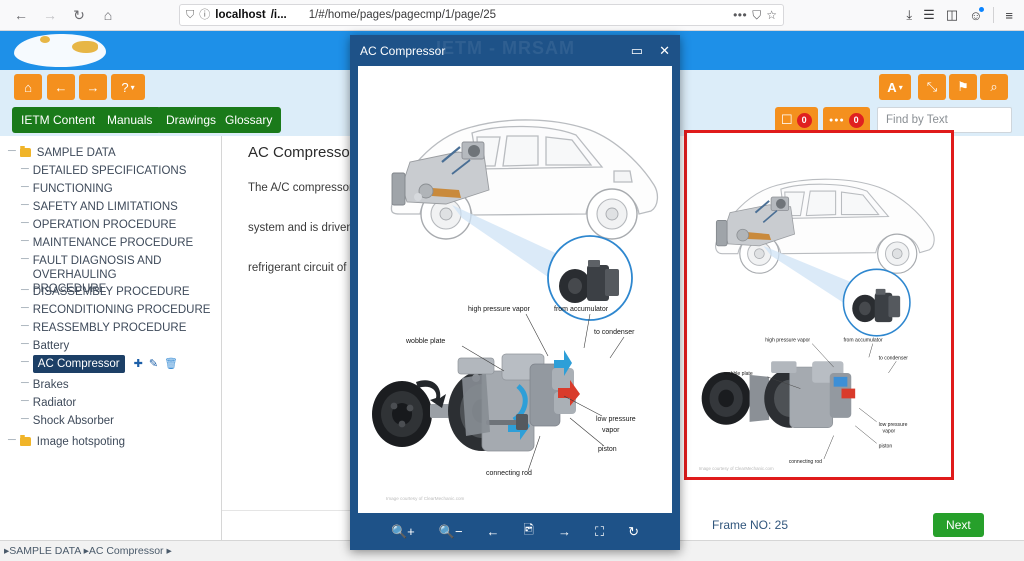 The image size is (1024, 561). I want to click on sidebar-item-radiator: ─ Radiator, so click(121, 403).